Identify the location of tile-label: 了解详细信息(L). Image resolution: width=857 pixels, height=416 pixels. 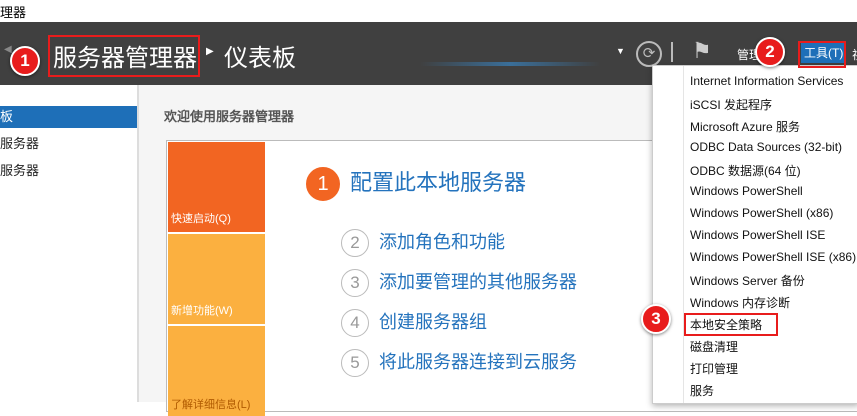
(211, 405).